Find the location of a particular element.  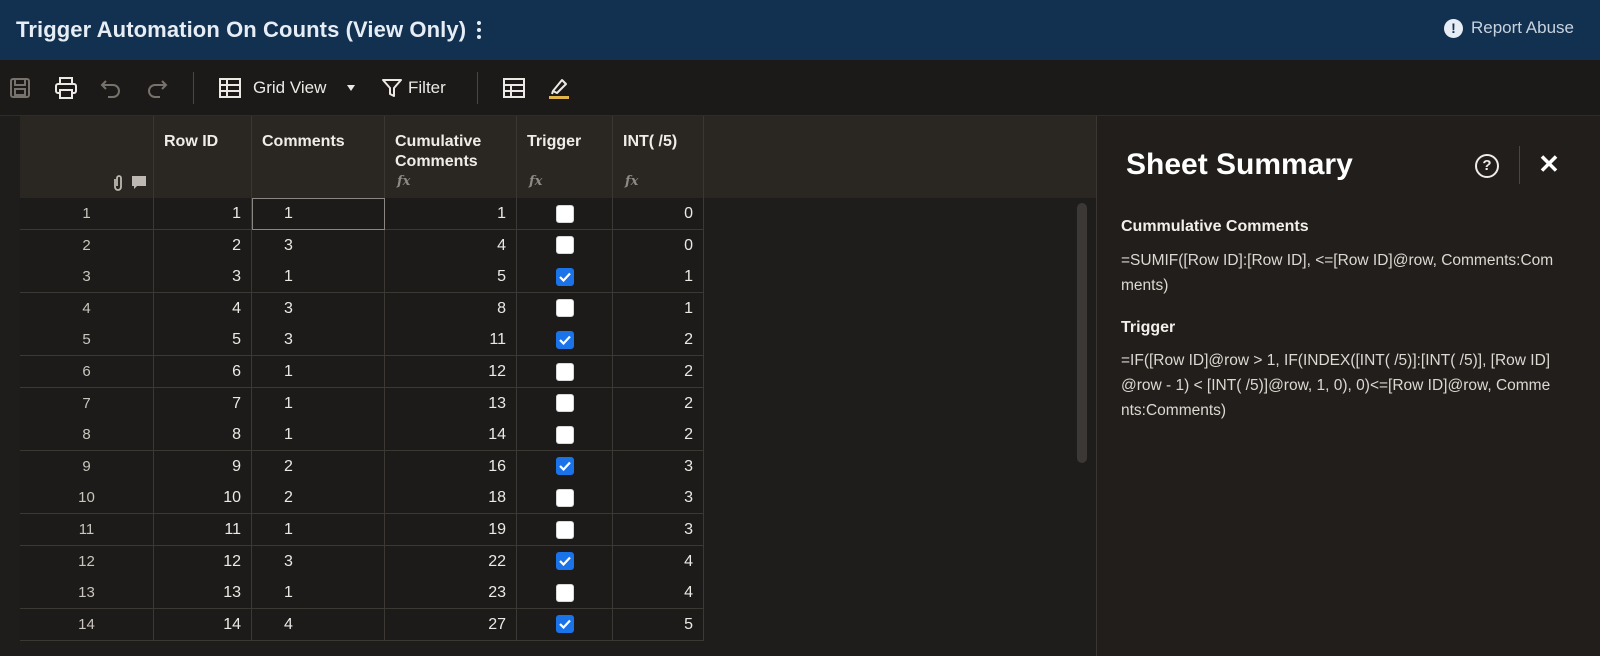

table-row: 14 14 4 27 5 is located at coordinates (363, 624).